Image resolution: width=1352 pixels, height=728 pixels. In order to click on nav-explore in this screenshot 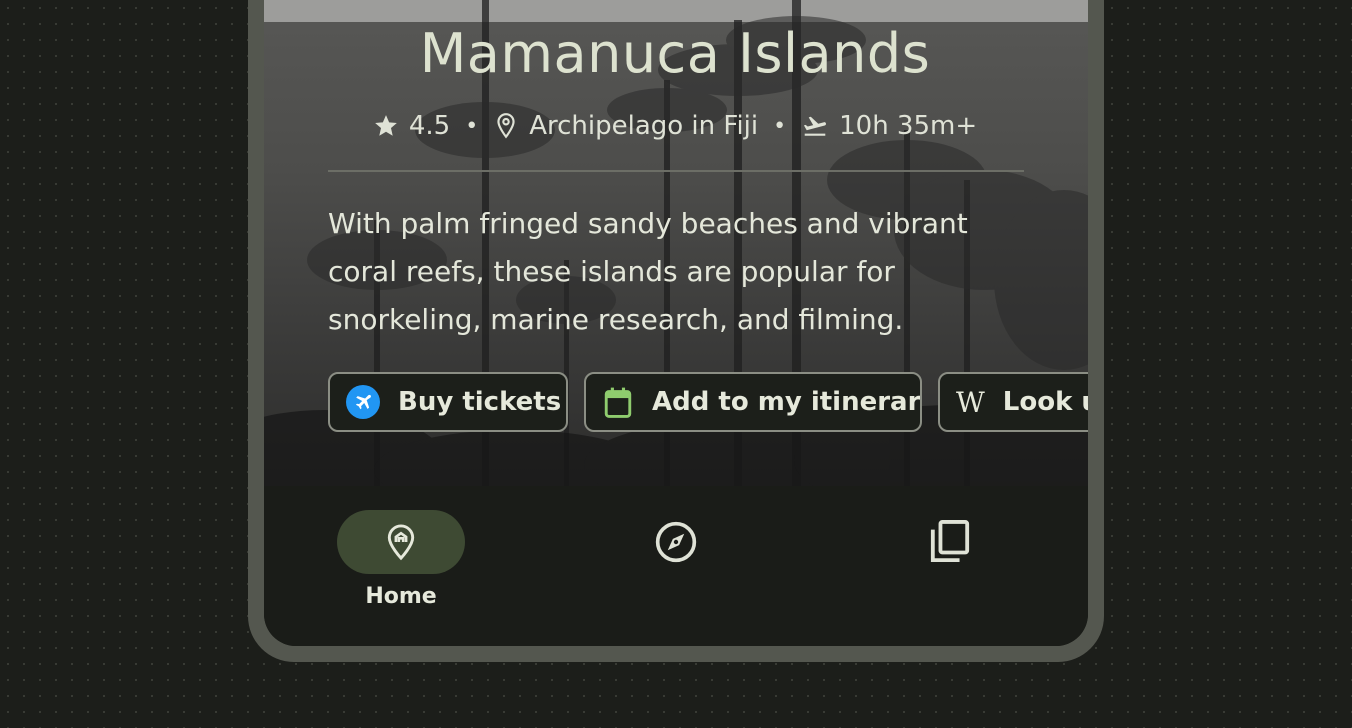, I will do `click(676, 566)`.